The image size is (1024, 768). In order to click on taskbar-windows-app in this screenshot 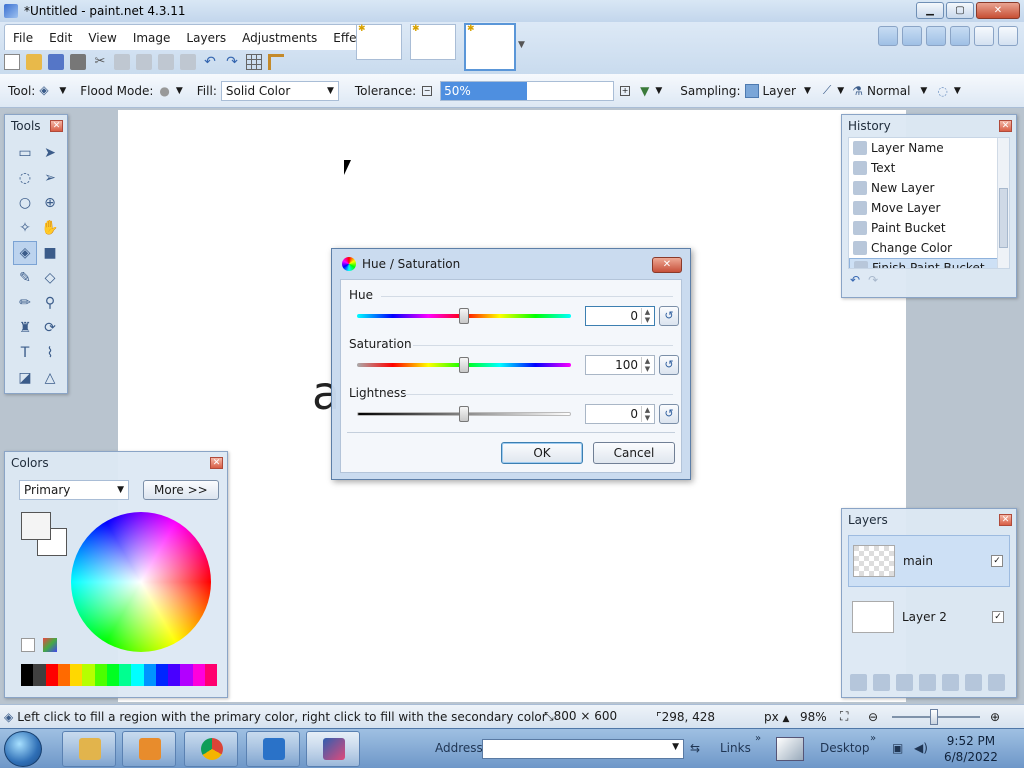, I will do `click(273, 749)`.